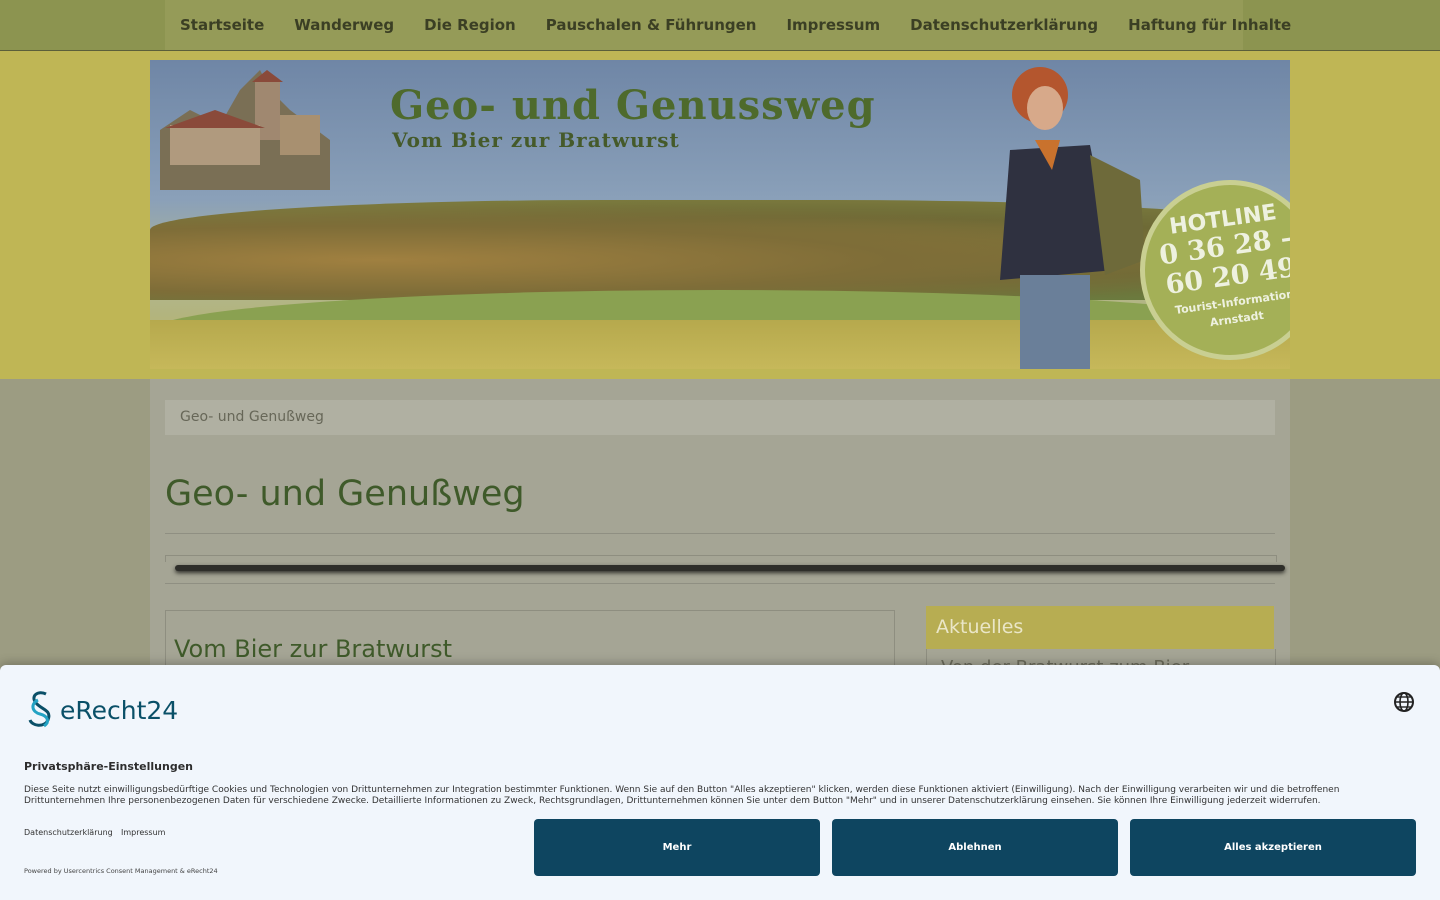 The image size is (1440, 900). Describe the element at coordinates (143, 832) in the screenshot. I see `imprint-link: Impressum` at that location.